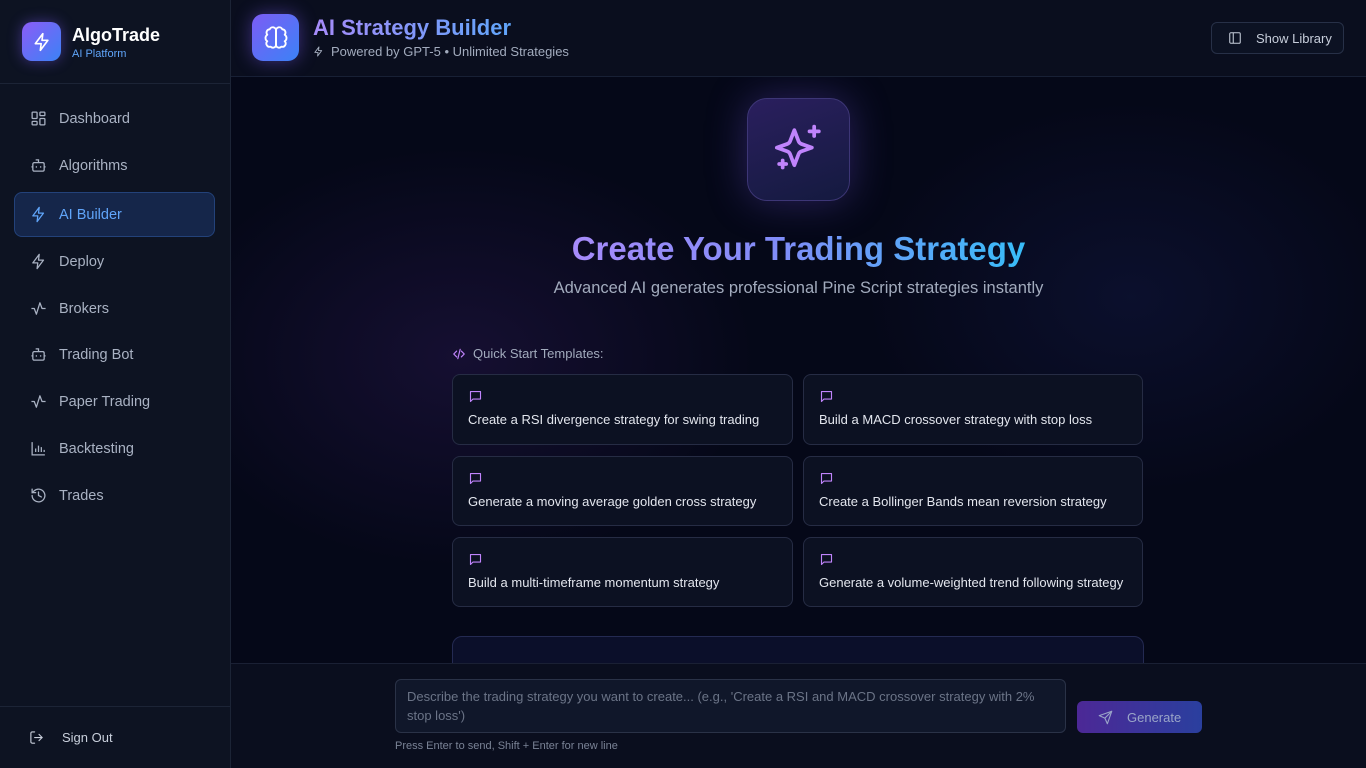 The height and width of the screenshot is (768, 1366). I want to click on sidebar-item-brokers: Brokers, so click(114, 308).